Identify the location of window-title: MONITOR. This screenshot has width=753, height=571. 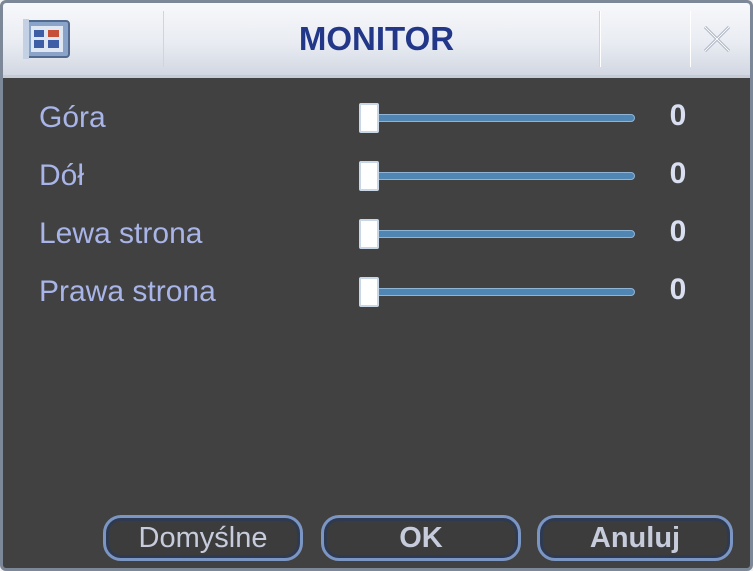
(376, 38).